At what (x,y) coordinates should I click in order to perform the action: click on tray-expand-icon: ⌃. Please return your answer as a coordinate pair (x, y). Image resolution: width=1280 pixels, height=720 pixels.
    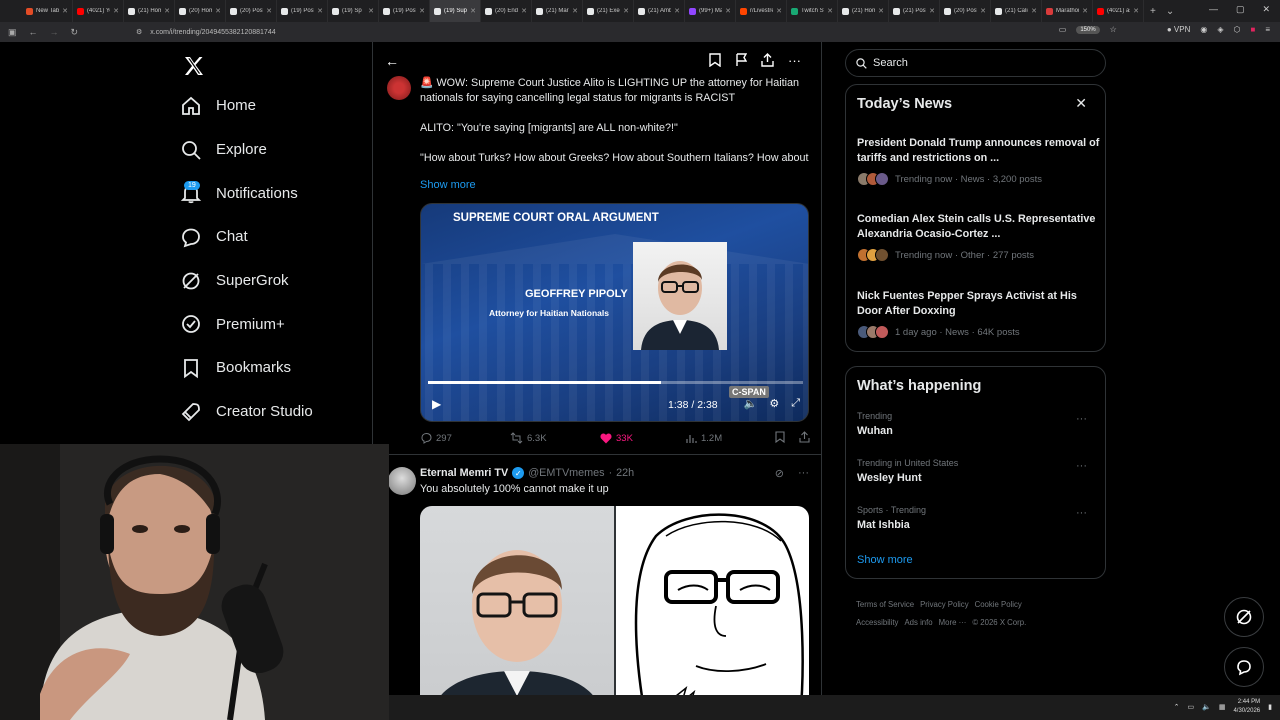
    Looking at the image, I should click on (1177, 707).